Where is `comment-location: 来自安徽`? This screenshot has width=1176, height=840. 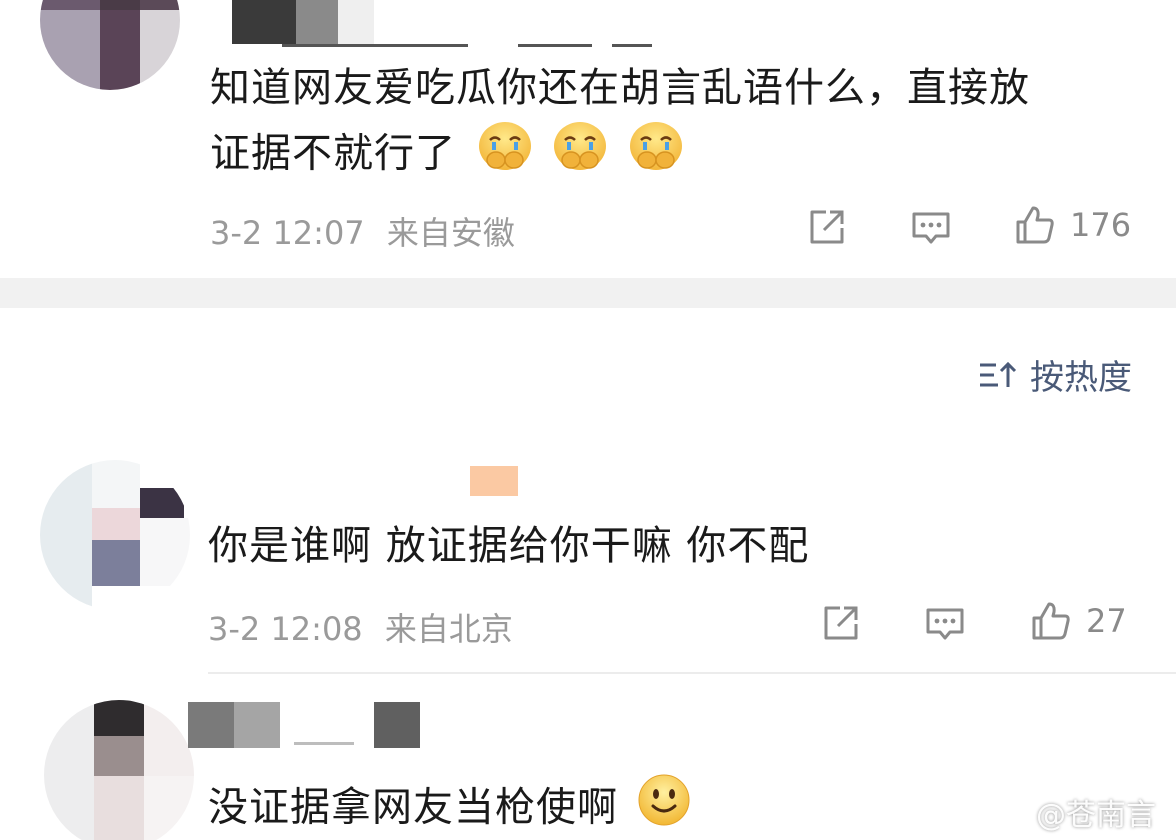 comment-location: 来自安徽 is located at coordinates (450, 233).